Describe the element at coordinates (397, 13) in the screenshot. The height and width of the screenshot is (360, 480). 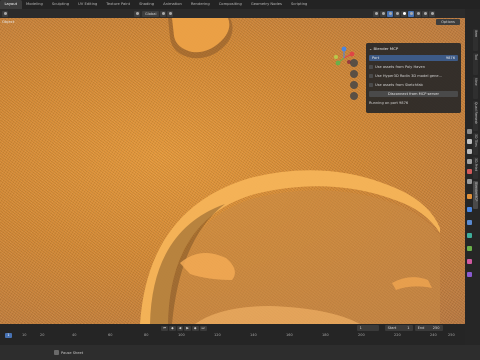
I see `xray-icon` at that location.